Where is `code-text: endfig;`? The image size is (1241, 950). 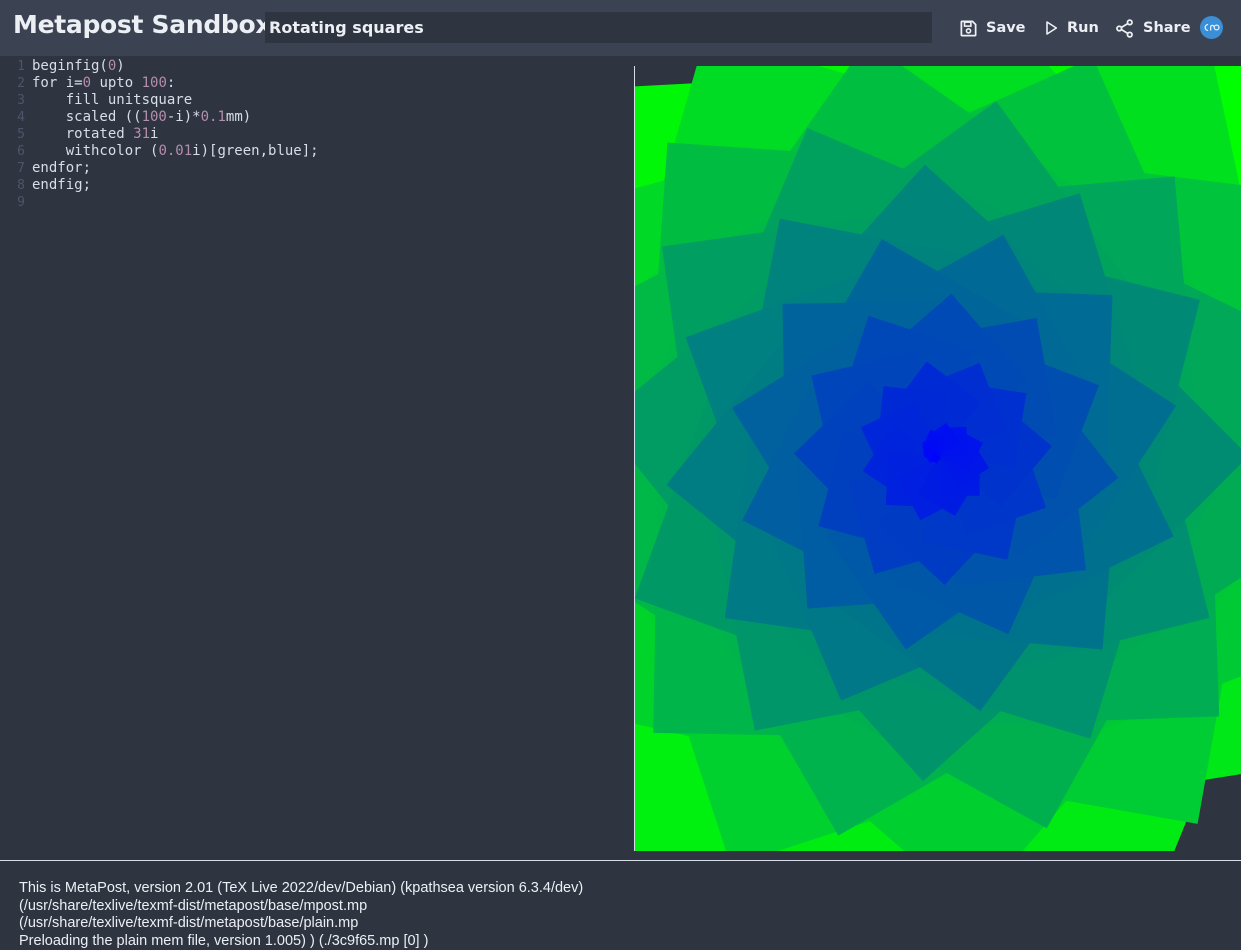 code-text: endfig; is located at coordinates (61, 185).